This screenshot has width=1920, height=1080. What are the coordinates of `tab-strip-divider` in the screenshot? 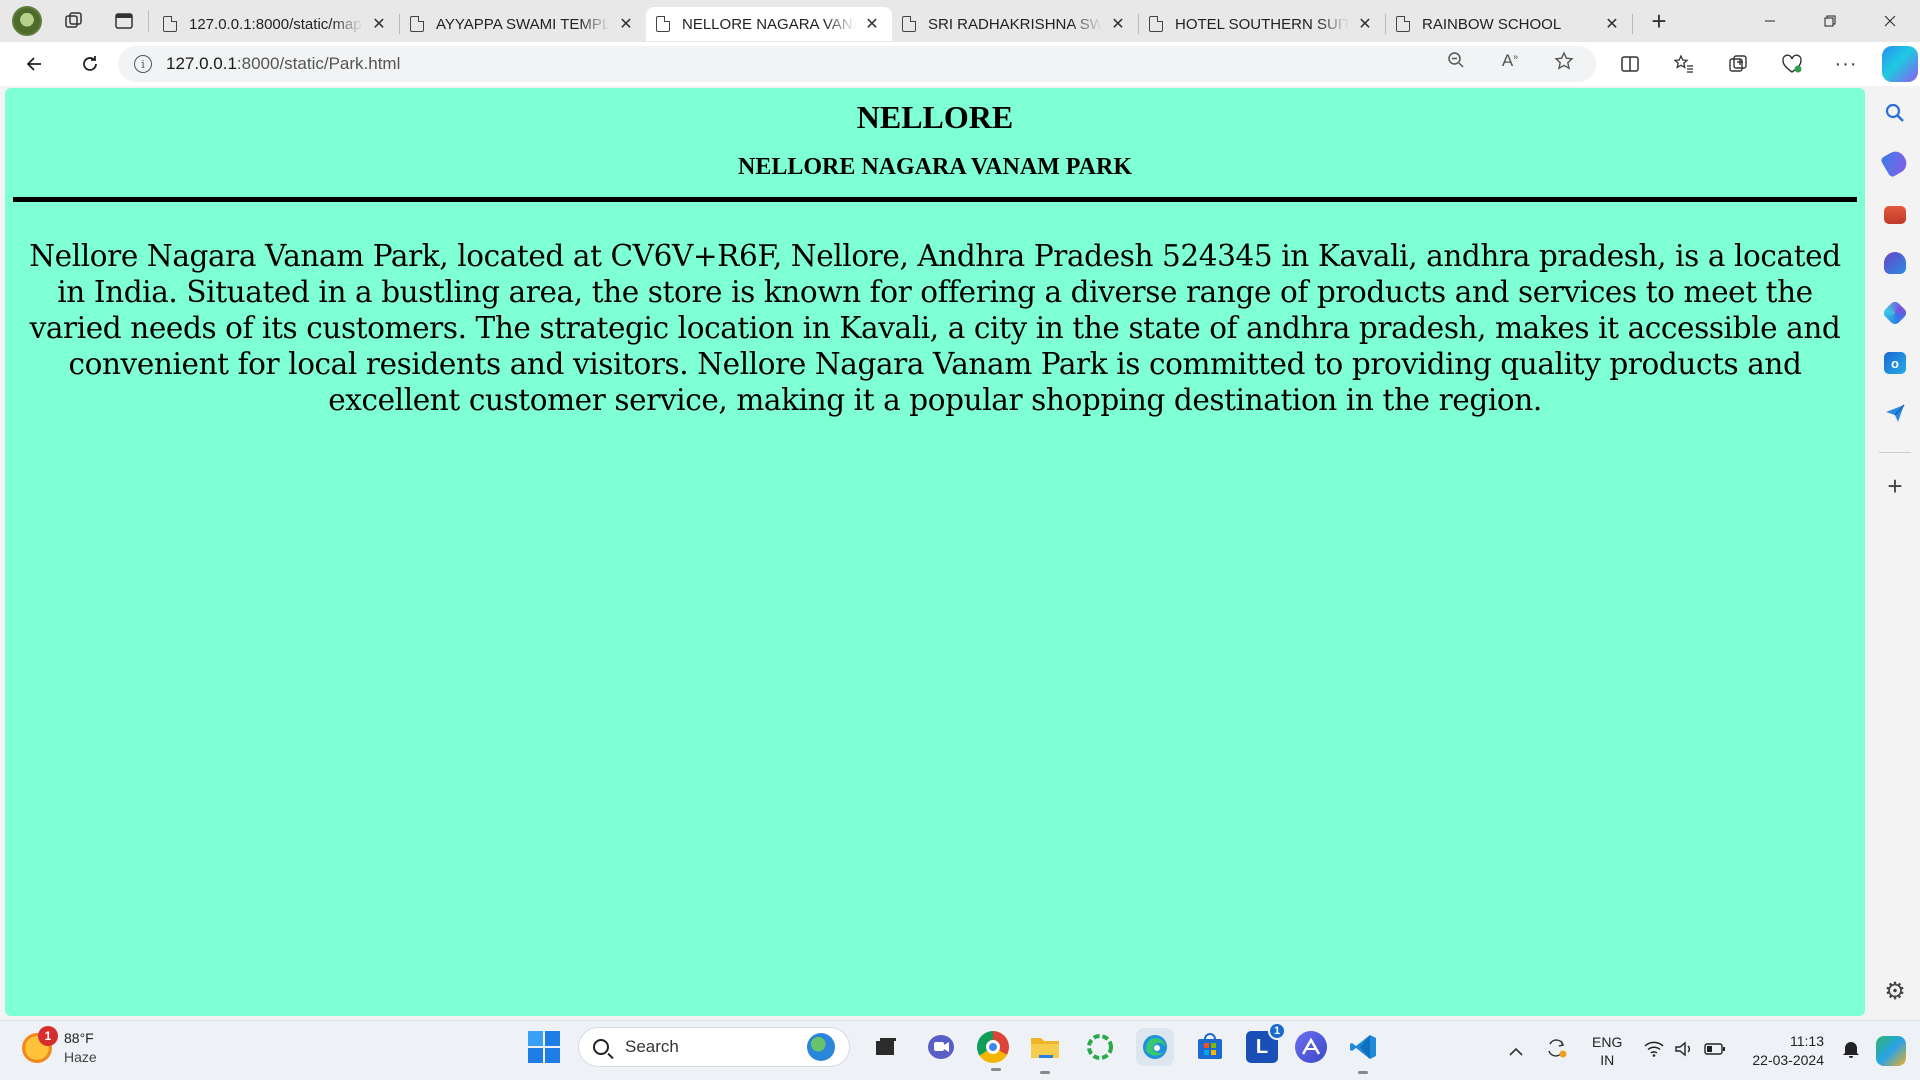 It's located at (148, 21).